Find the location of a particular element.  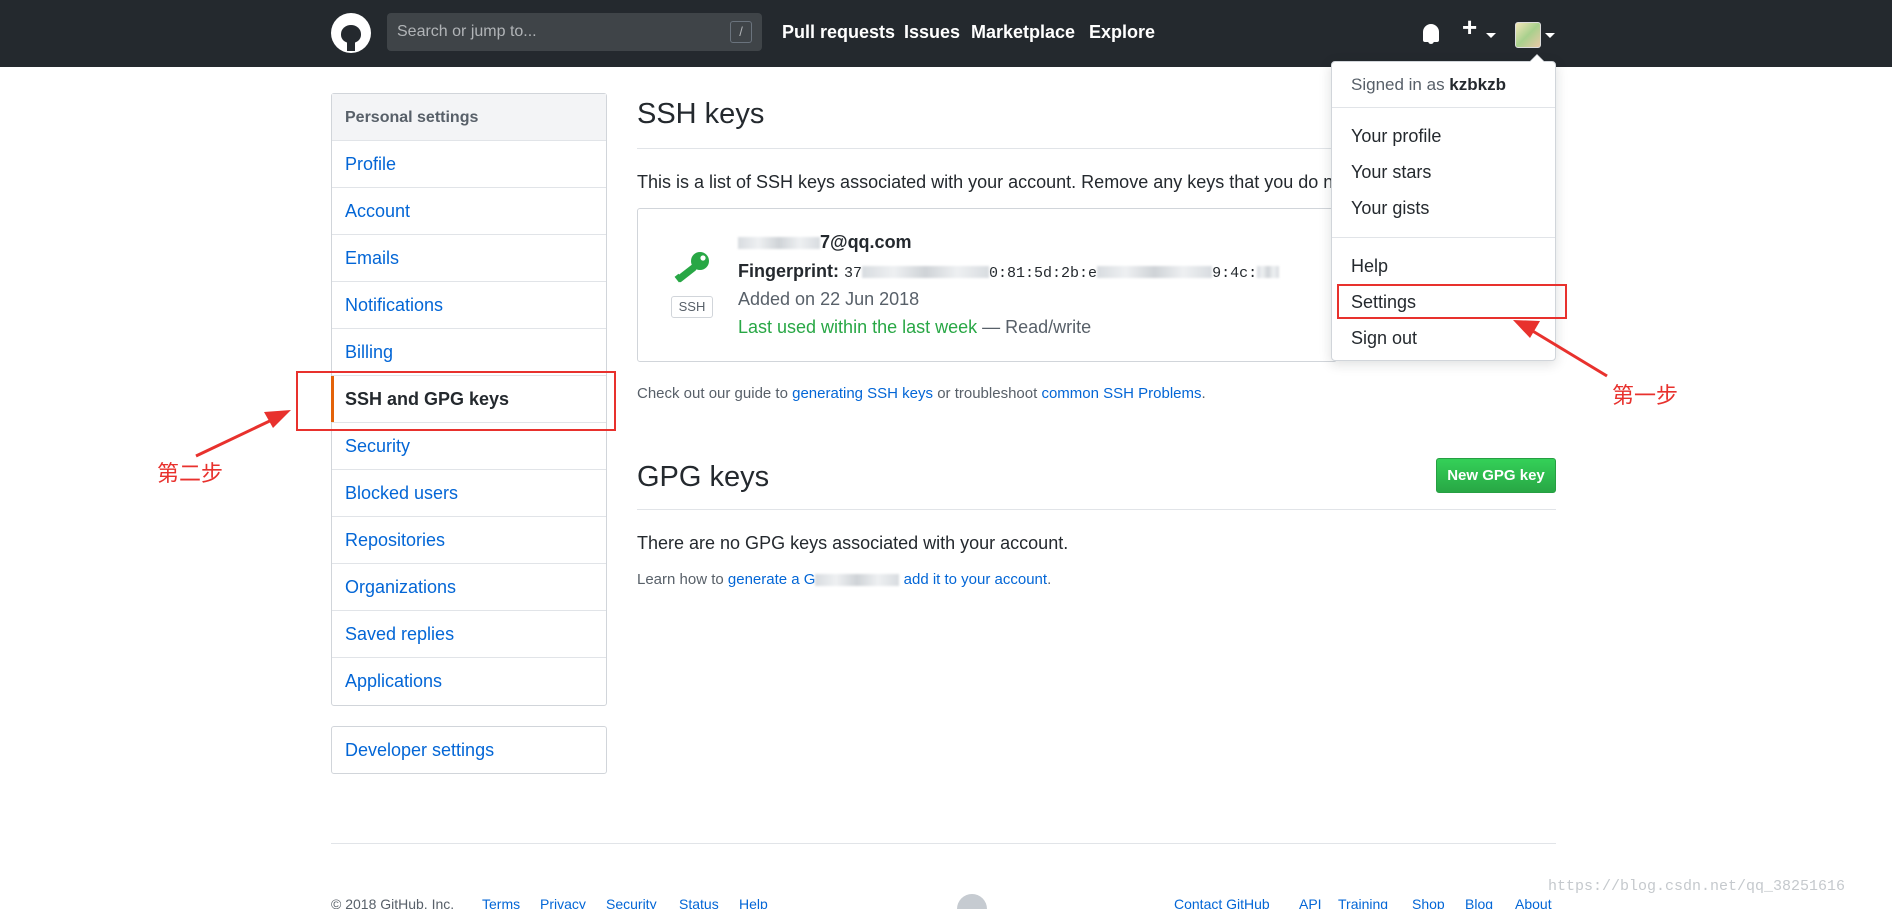

footer-blog-link: Blog is located at coordinates (1479, 902).